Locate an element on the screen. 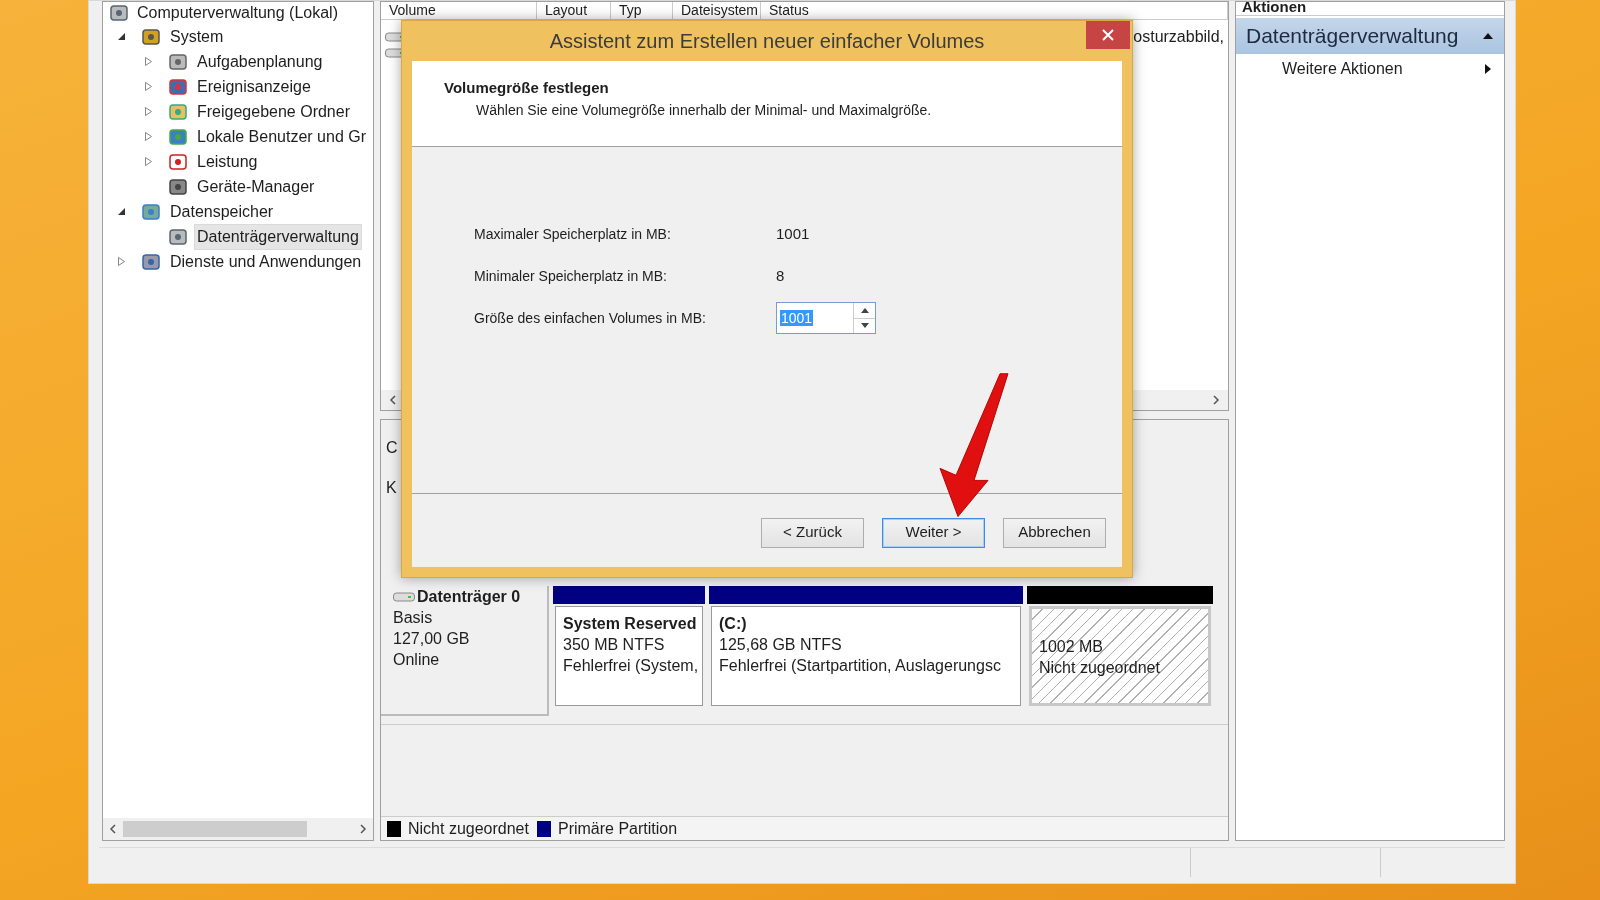 Image resolution: width=1600 pixels, height=900 pixels. dialog-title: Assistent zum Erstellen neuer einfacher Volumes is located at coordinates (767, 41).